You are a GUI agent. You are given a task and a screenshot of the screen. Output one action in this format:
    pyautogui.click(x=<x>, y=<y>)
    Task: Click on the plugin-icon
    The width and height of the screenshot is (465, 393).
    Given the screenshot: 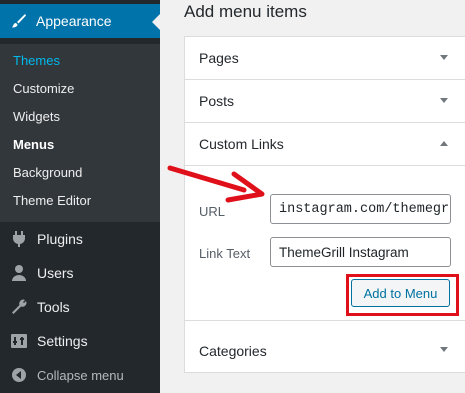 What is the action you would take?
    pyautogui.click(x=19, y=239)
    